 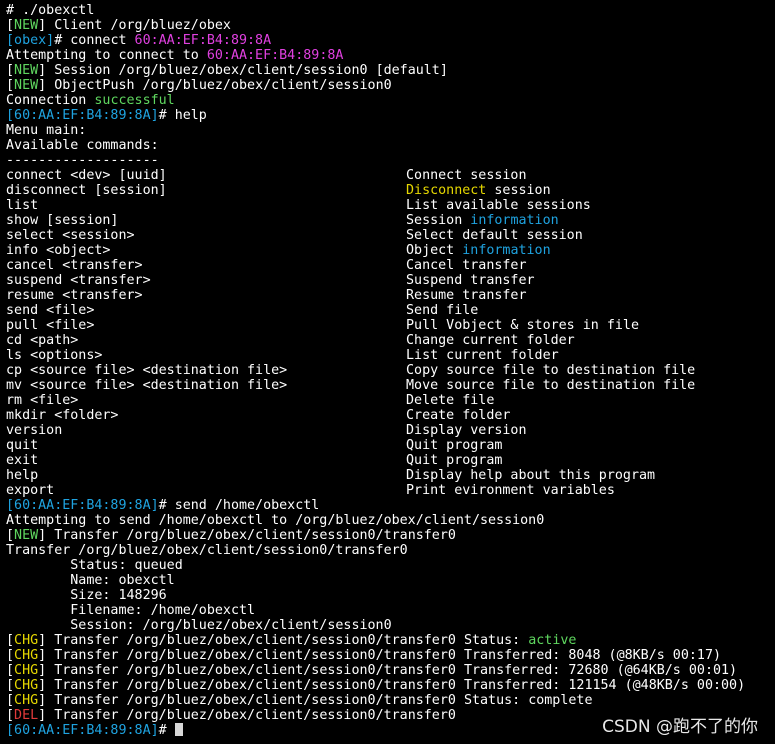 I want to click on command-name: pull <file>, so click(x=50, y=325).